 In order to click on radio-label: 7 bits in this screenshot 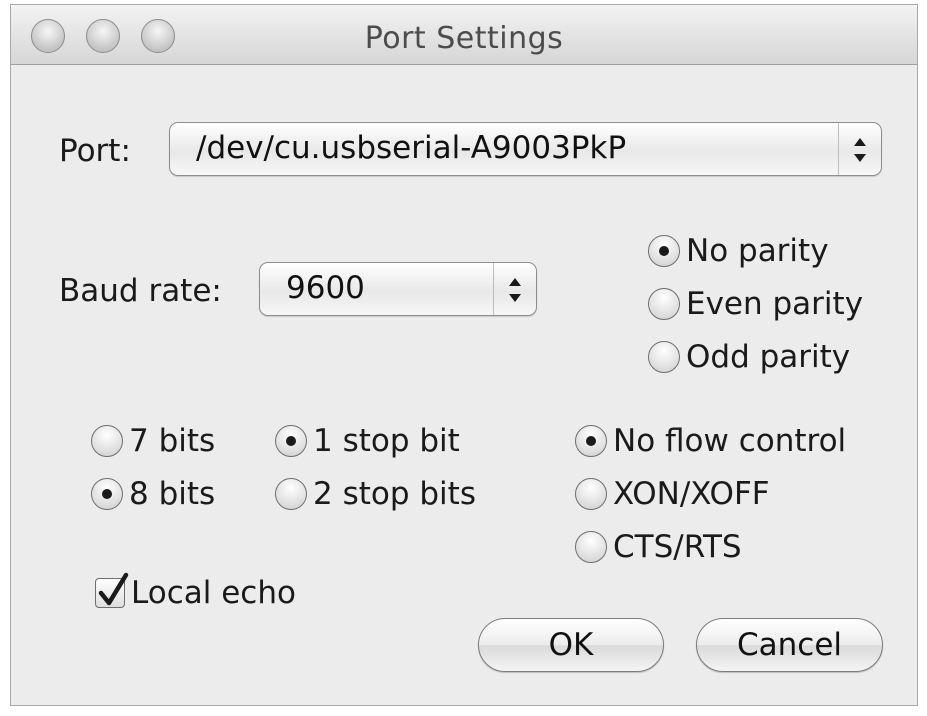, I will do `click(172, 441)`.